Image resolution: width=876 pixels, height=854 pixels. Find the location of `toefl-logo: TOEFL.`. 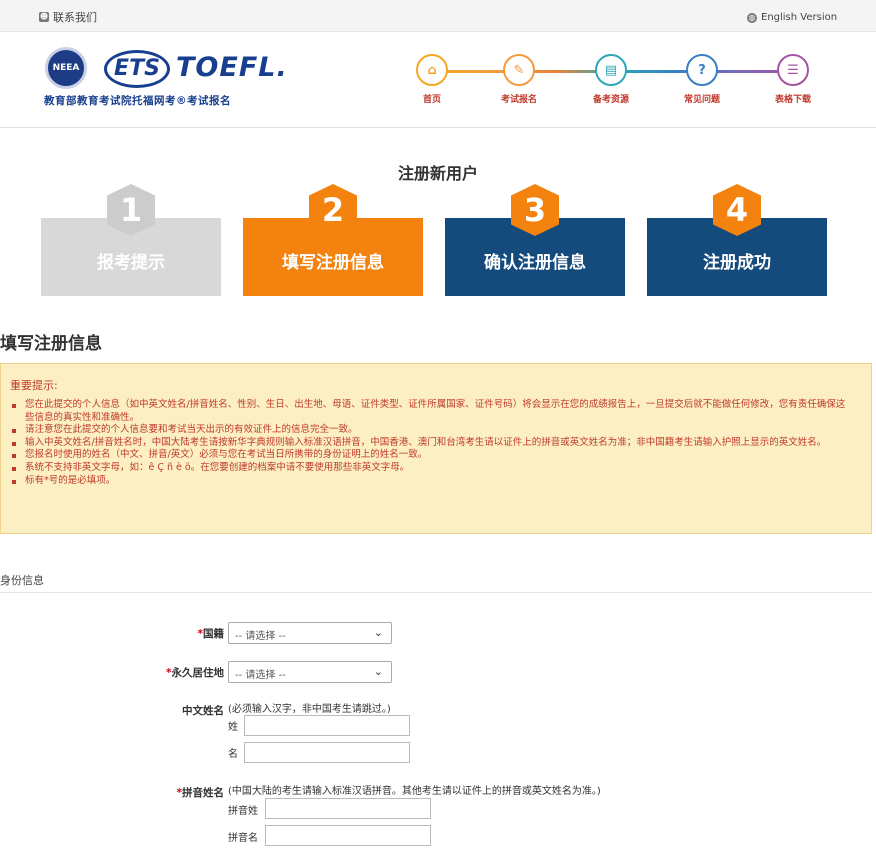

toefl-logo: TOEFL. is located at coordinates (232, 67).